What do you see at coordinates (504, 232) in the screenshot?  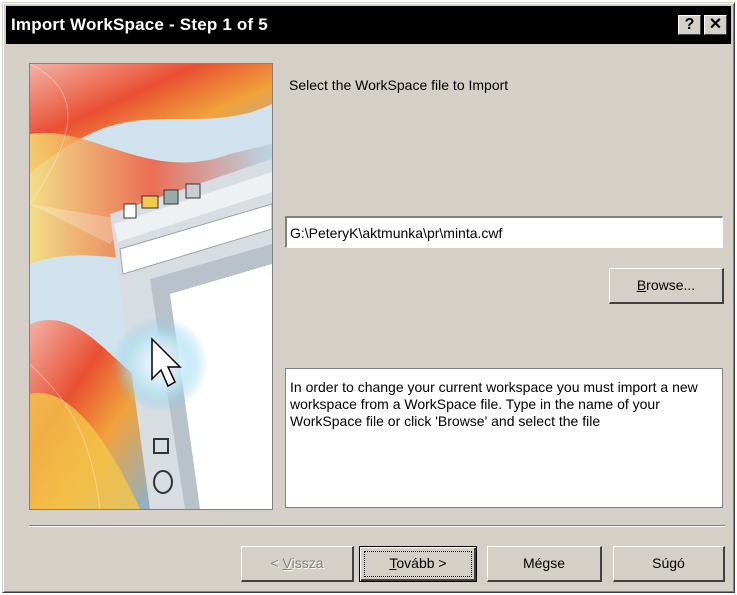 I see `file-path-input` at bounding box center [504, 232].